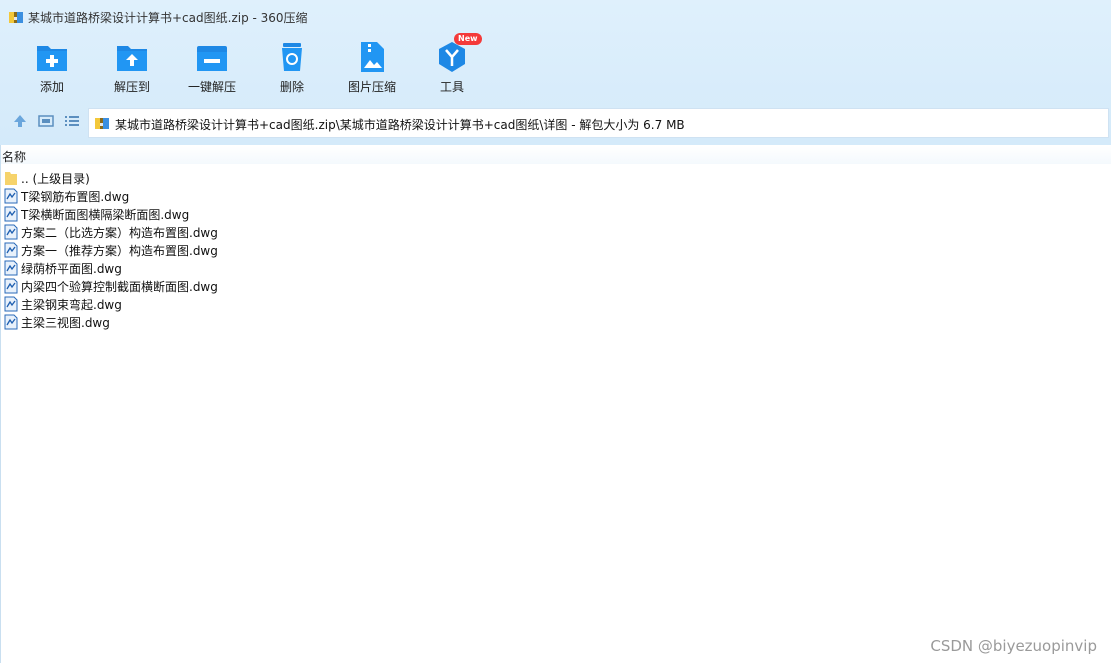  Describe the element at coordinates (131, 87) in the screenshot. I see `extract-to-label: 解压到` at that location.